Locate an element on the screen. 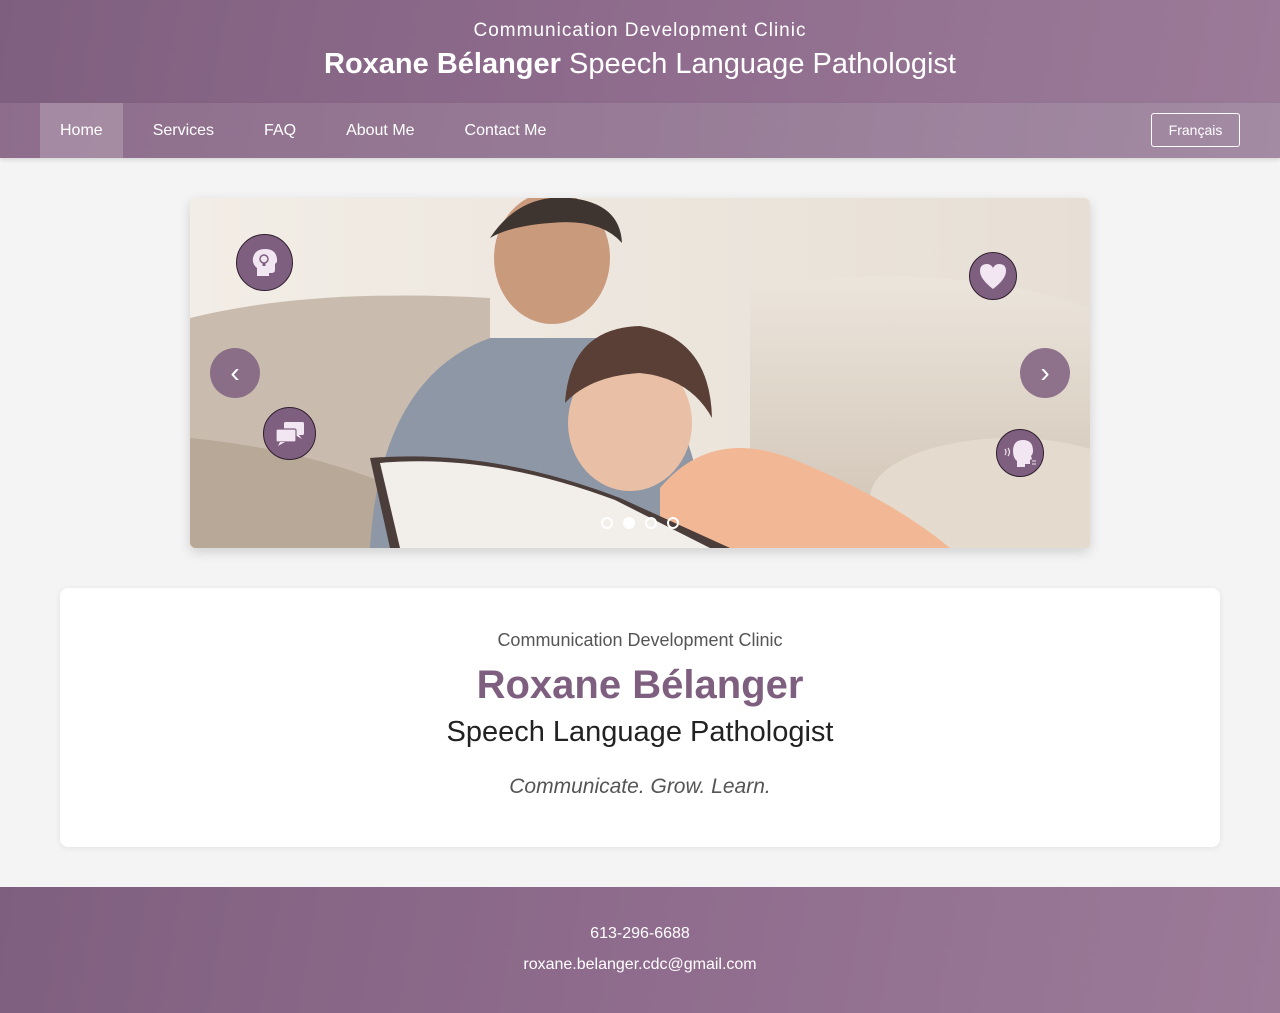 This screenshot has width=1280, height=1013. footer-email: roxane.belanger.cdc@gmail.com is located at coordinates (640, 965).